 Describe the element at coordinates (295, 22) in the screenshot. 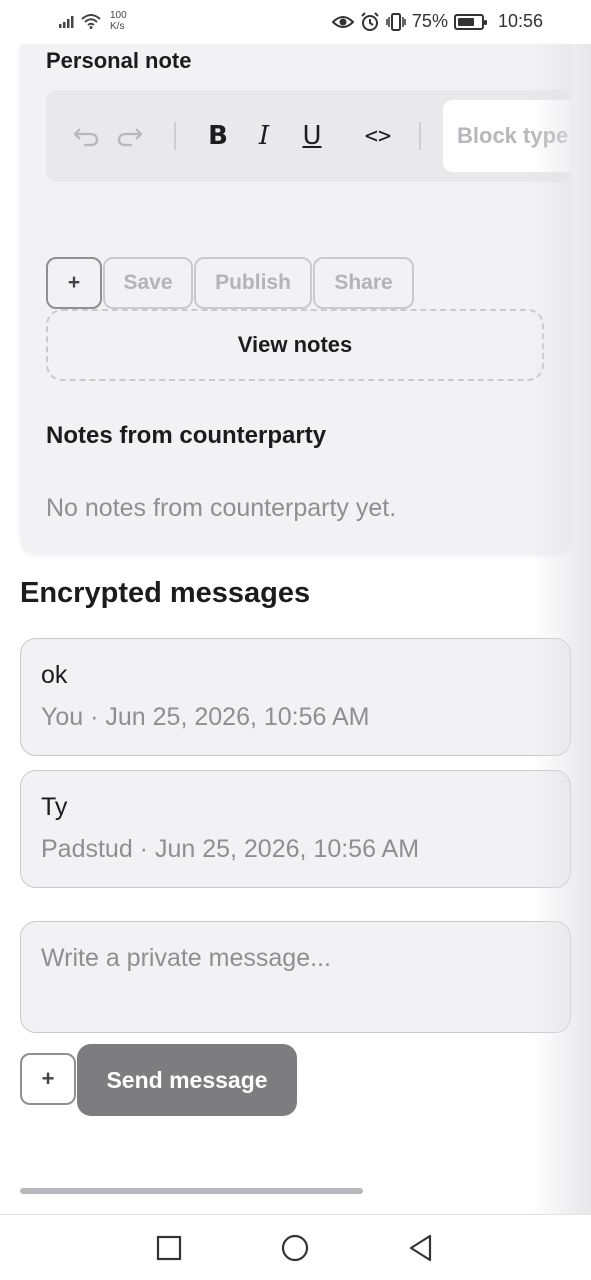

I see `status-bar: 100 K/s 75% 10:56` at that location.